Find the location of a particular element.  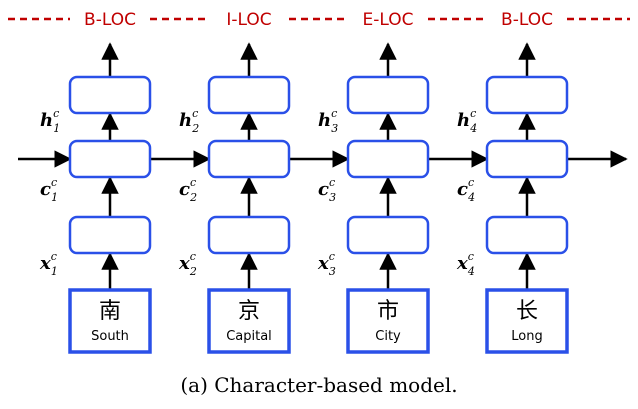

character-gloss: Capital is located at coordinates (249, 336).